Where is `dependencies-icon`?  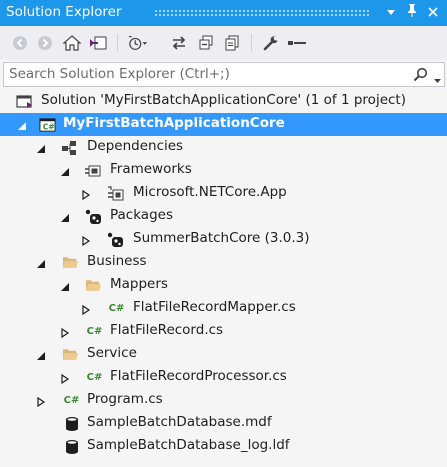
dependencies-icon is located at coordinates (69, 147).